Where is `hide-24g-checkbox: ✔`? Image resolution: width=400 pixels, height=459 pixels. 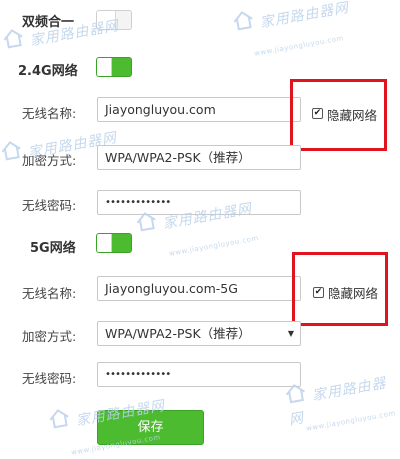 hide-24g-checkbox: ✔ is located at coordinates (317, 113).